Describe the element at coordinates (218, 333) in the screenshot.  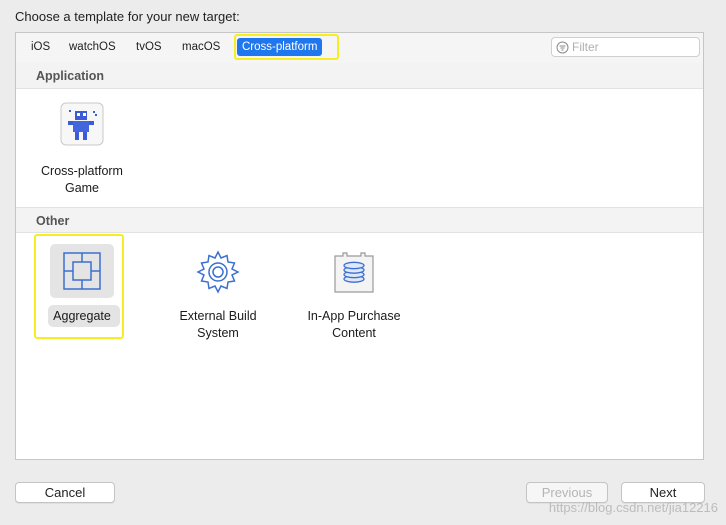
I see `template-label-line2: System` at that location.